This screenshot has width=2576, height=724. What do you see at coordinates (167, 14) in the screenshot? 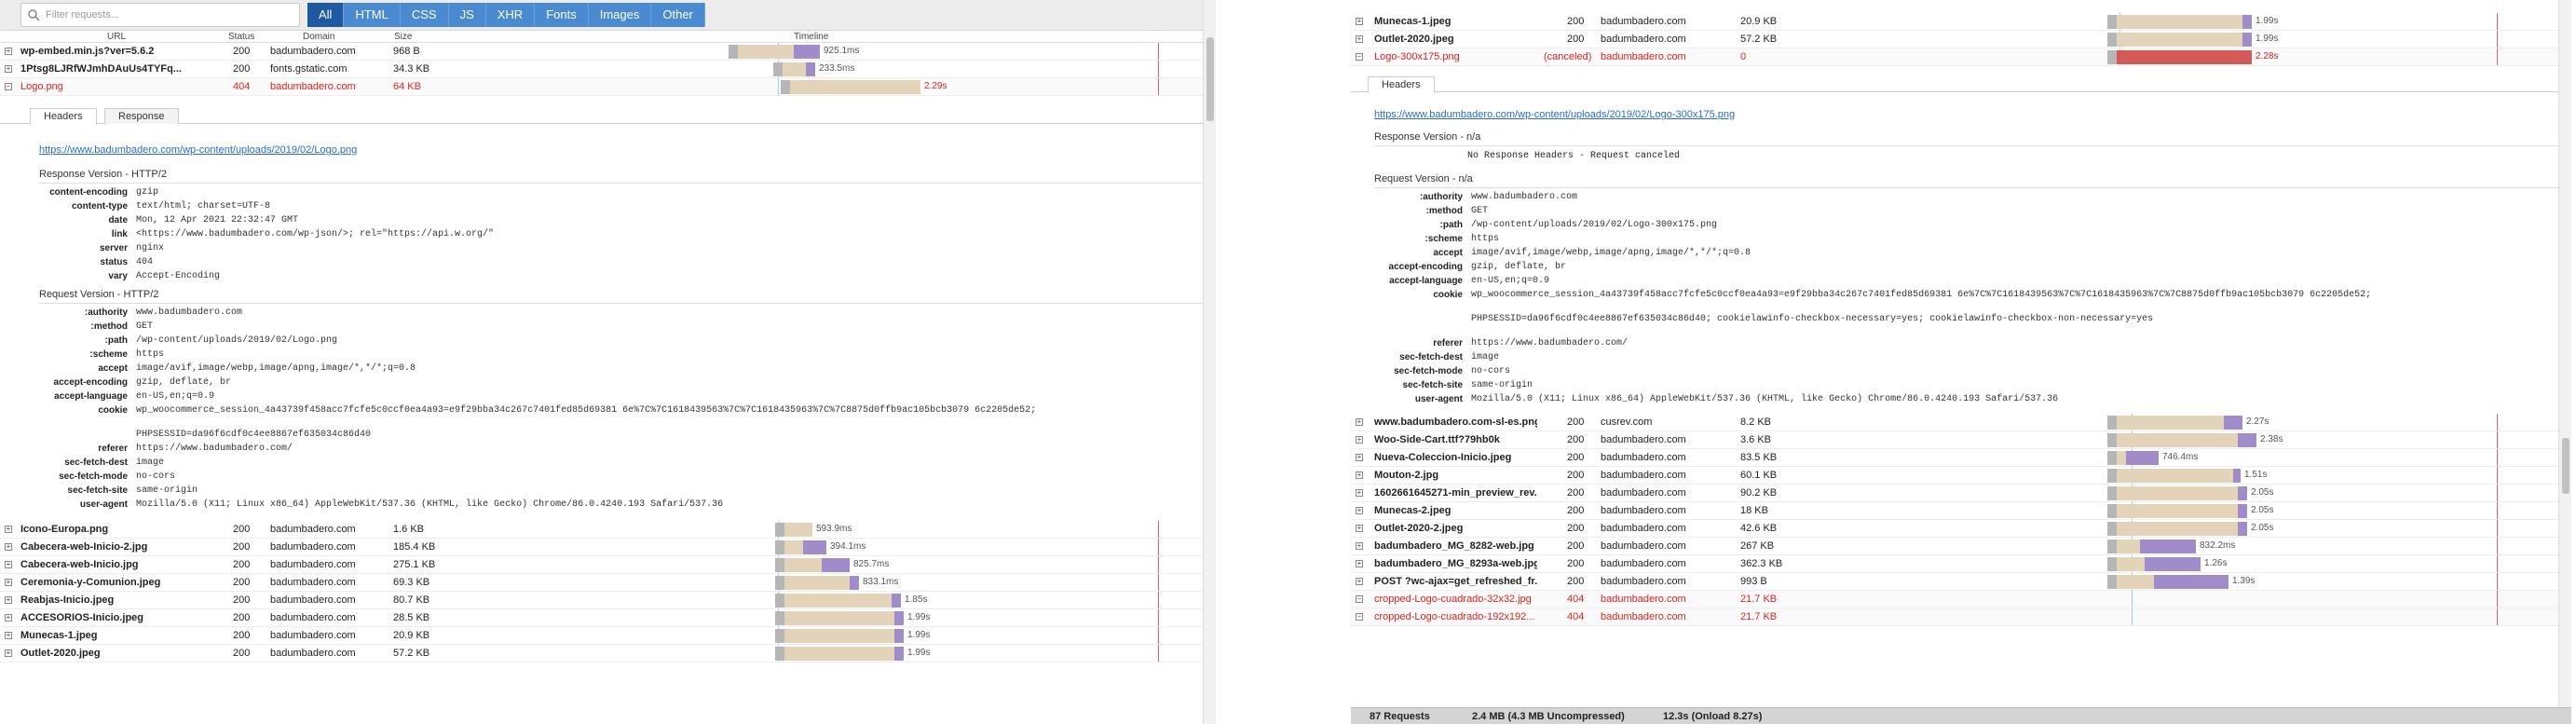
I see `filter-input` at bounding box center [167, 14].